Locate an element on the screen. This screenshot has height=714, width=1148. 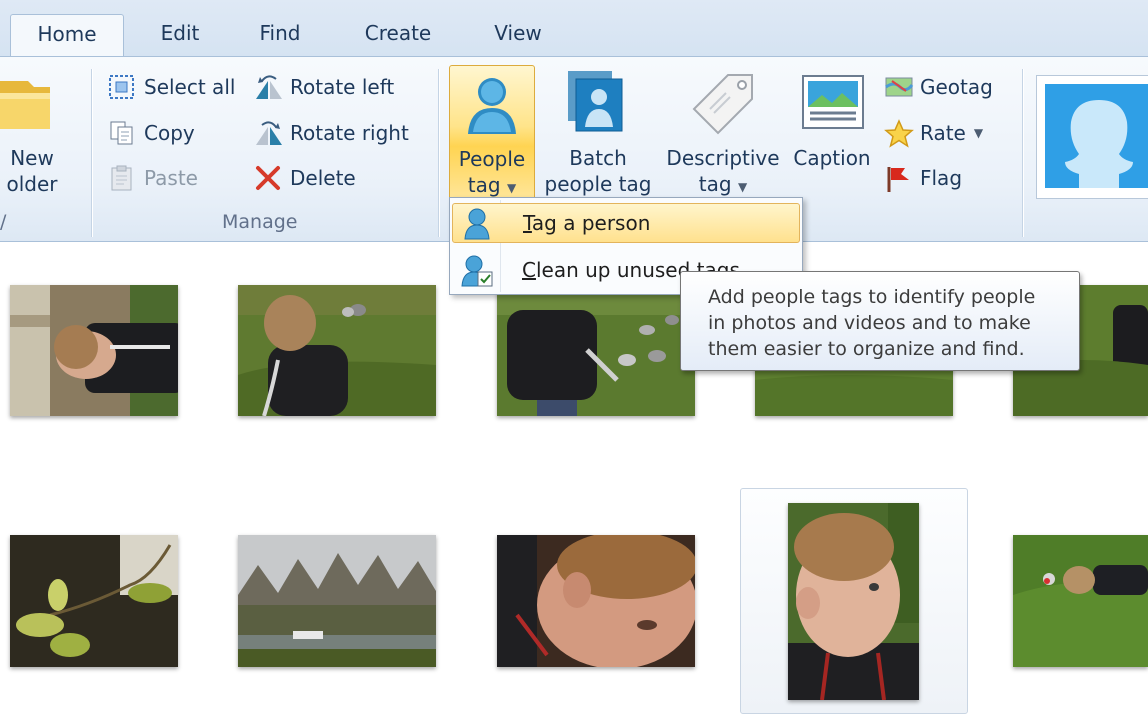
caption-label: Caption is located at coordinates (832, 158).